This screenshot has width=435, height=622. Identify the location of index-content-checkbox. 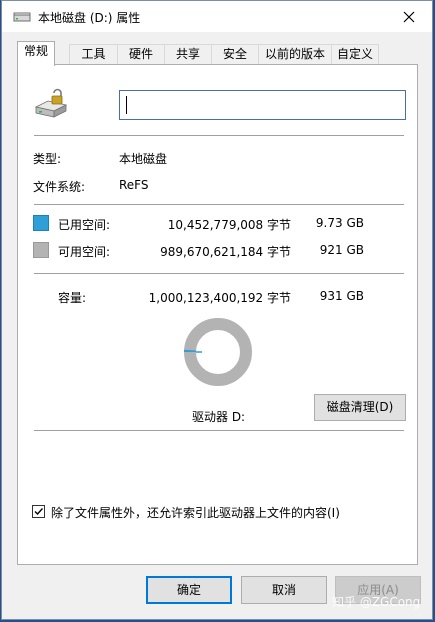
(38, 511).